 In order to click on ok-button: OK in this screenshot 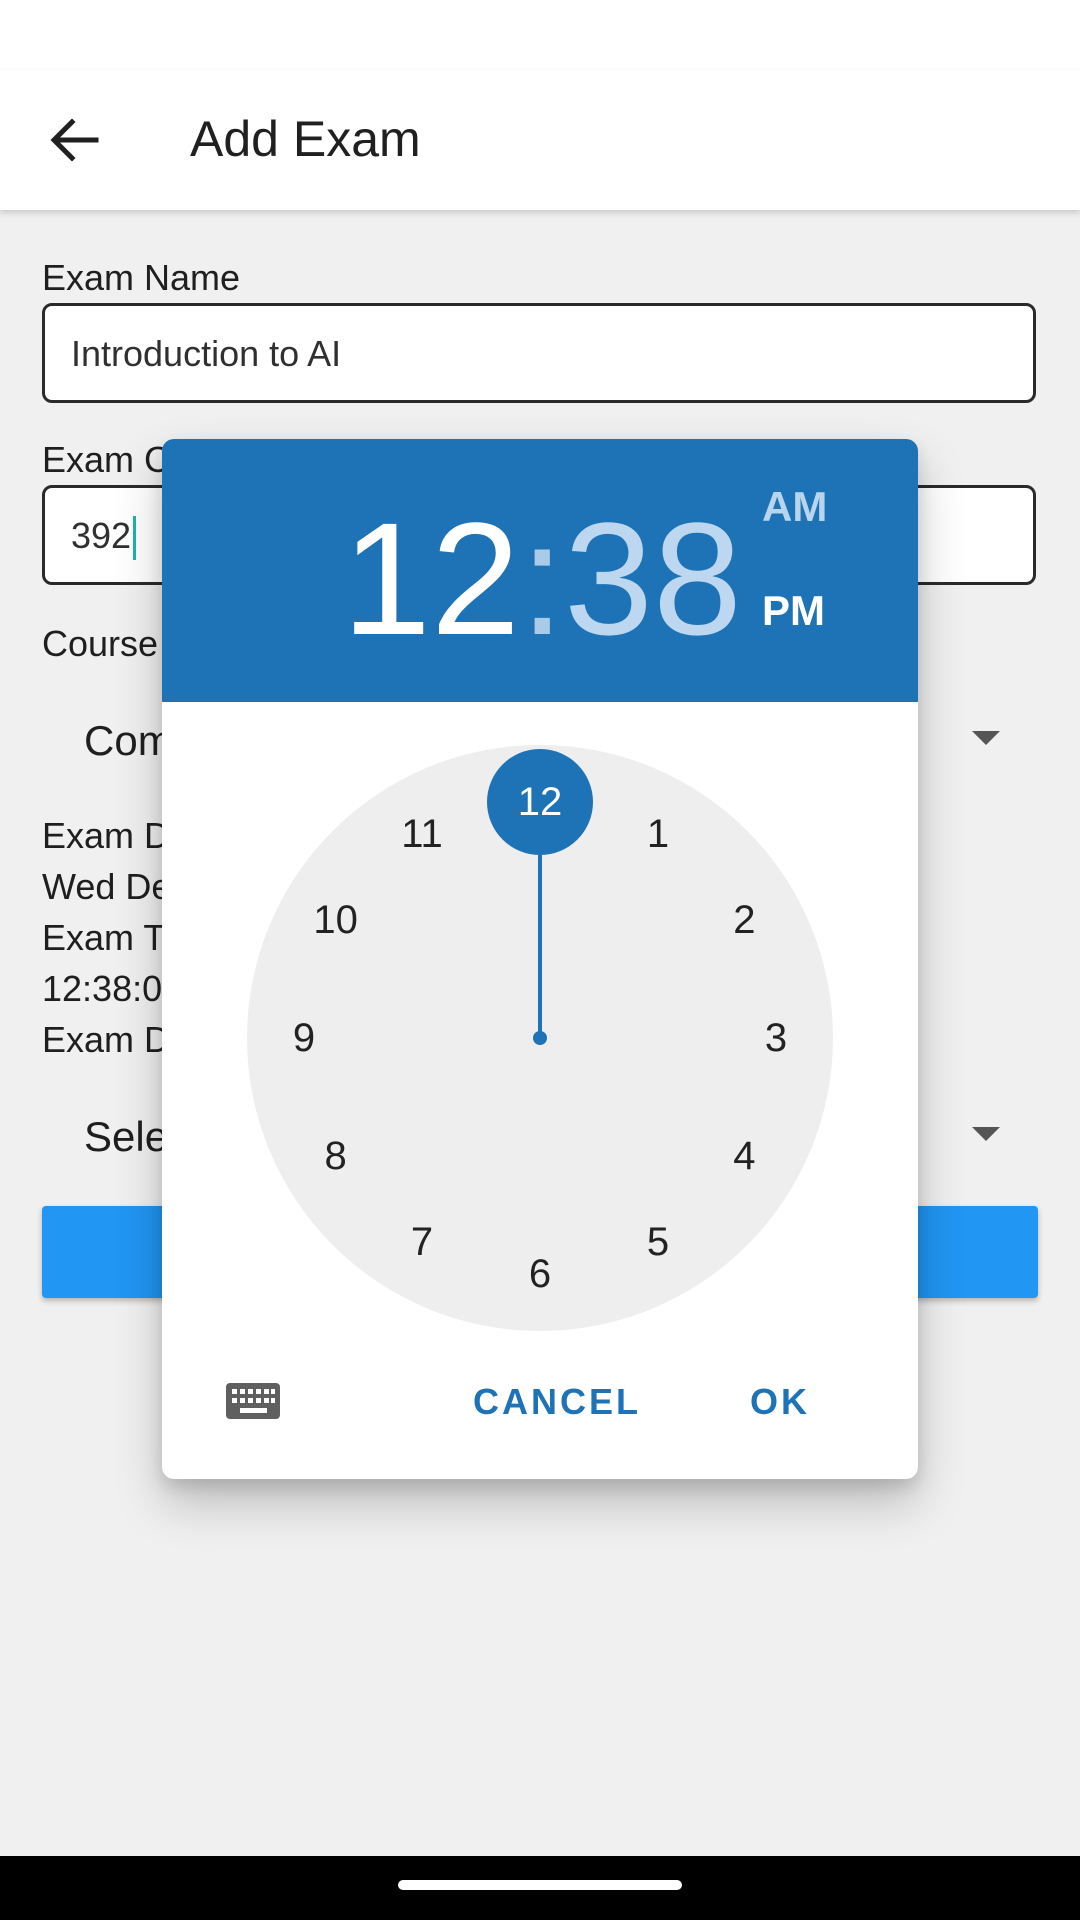, I will do `click(780, 1402)`.